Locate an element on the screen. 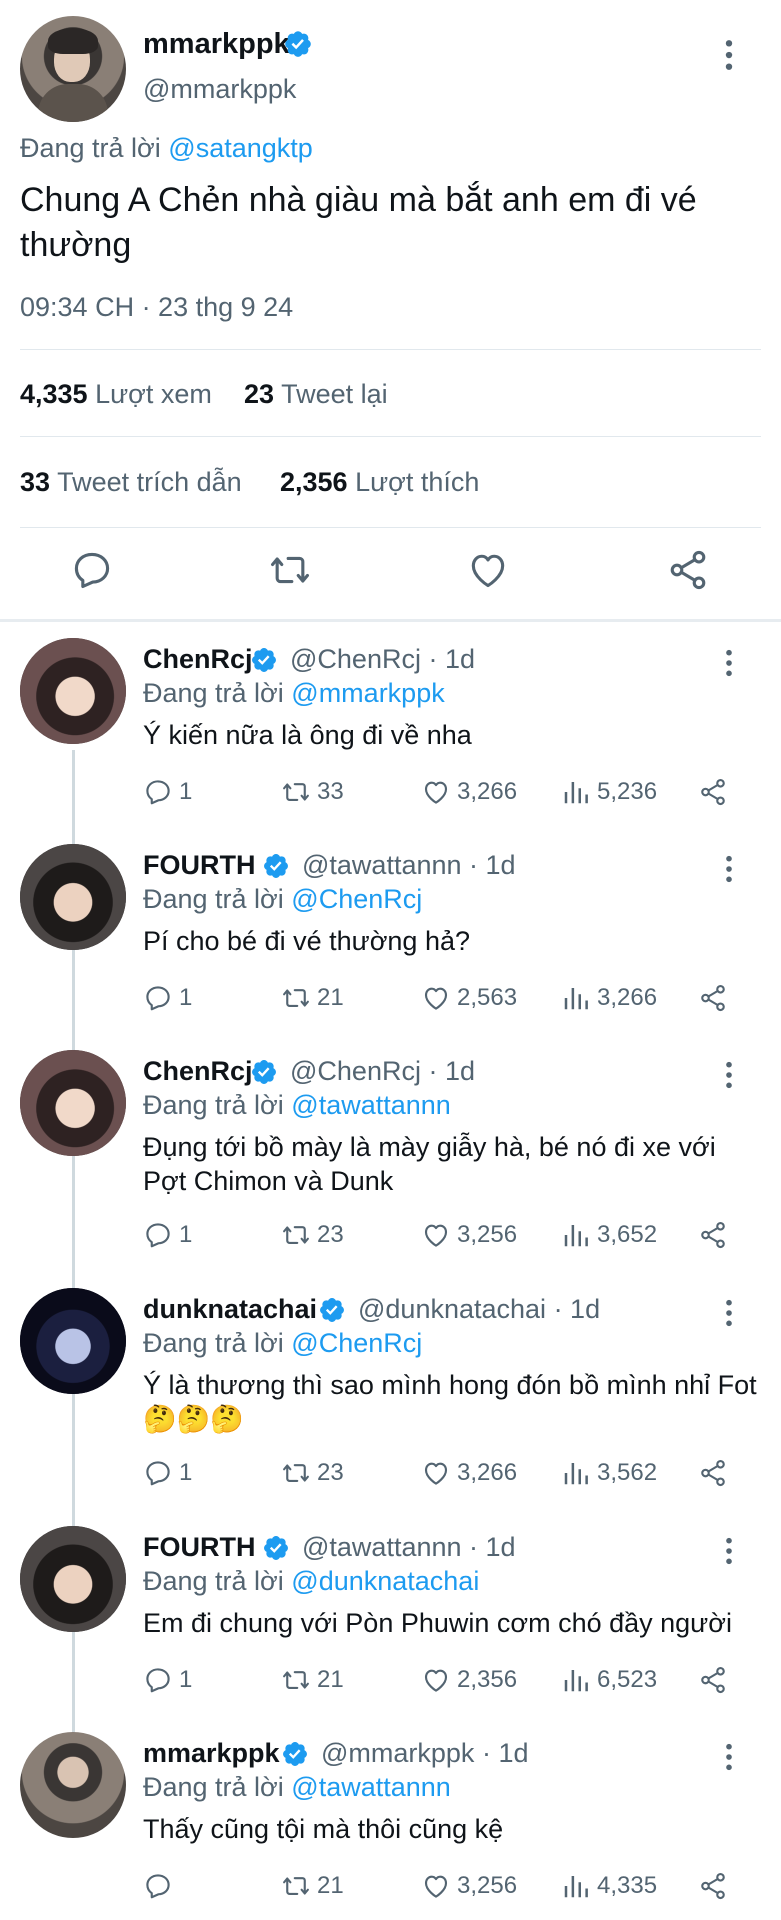  replying-to-link: @satangktp is located at coordinates (240, 148).